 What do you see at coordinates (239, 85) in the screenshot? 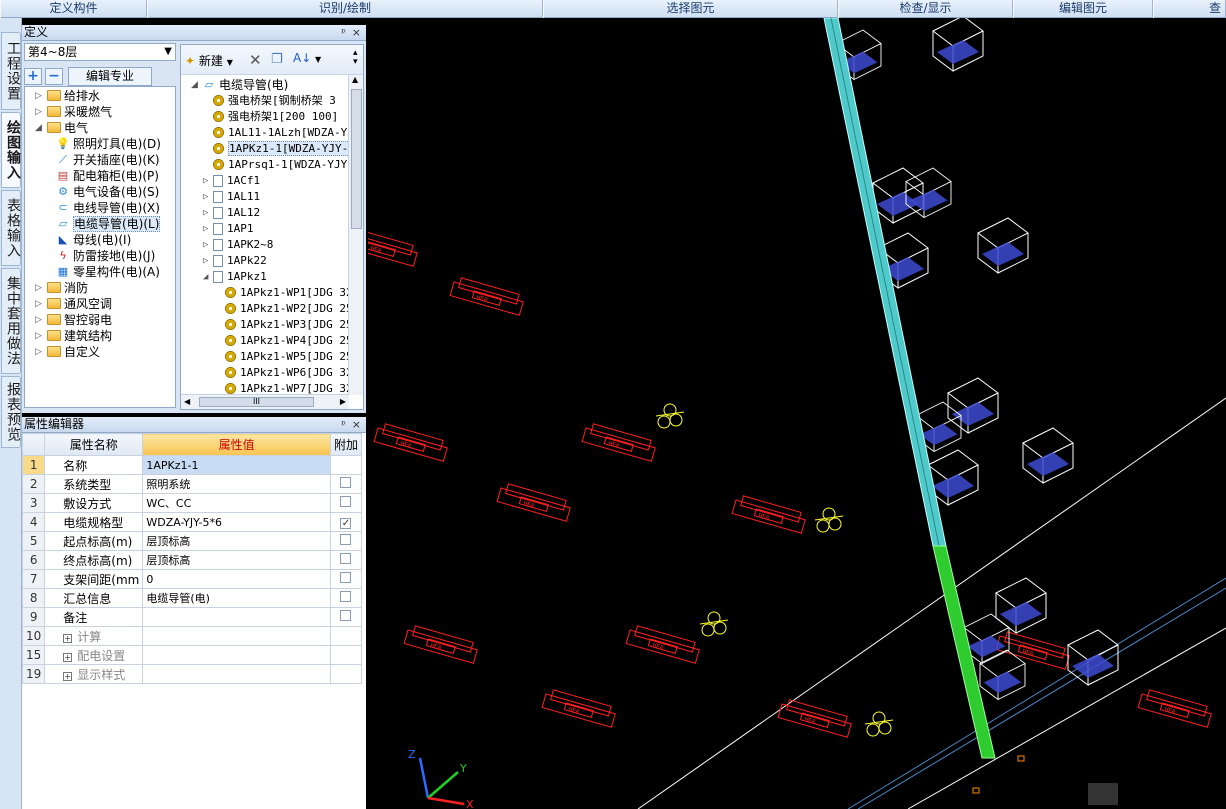
I see `tree-root: ◢ ▱ 电缆导管(电)` at bounding box center [239, 85].